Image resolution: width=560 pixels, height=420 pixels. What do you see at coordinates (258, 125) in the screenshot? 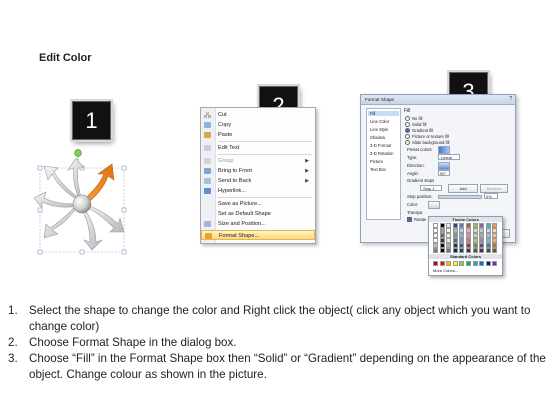
I see `menu-item-copy: Copy` at bounding box center [258, 125].